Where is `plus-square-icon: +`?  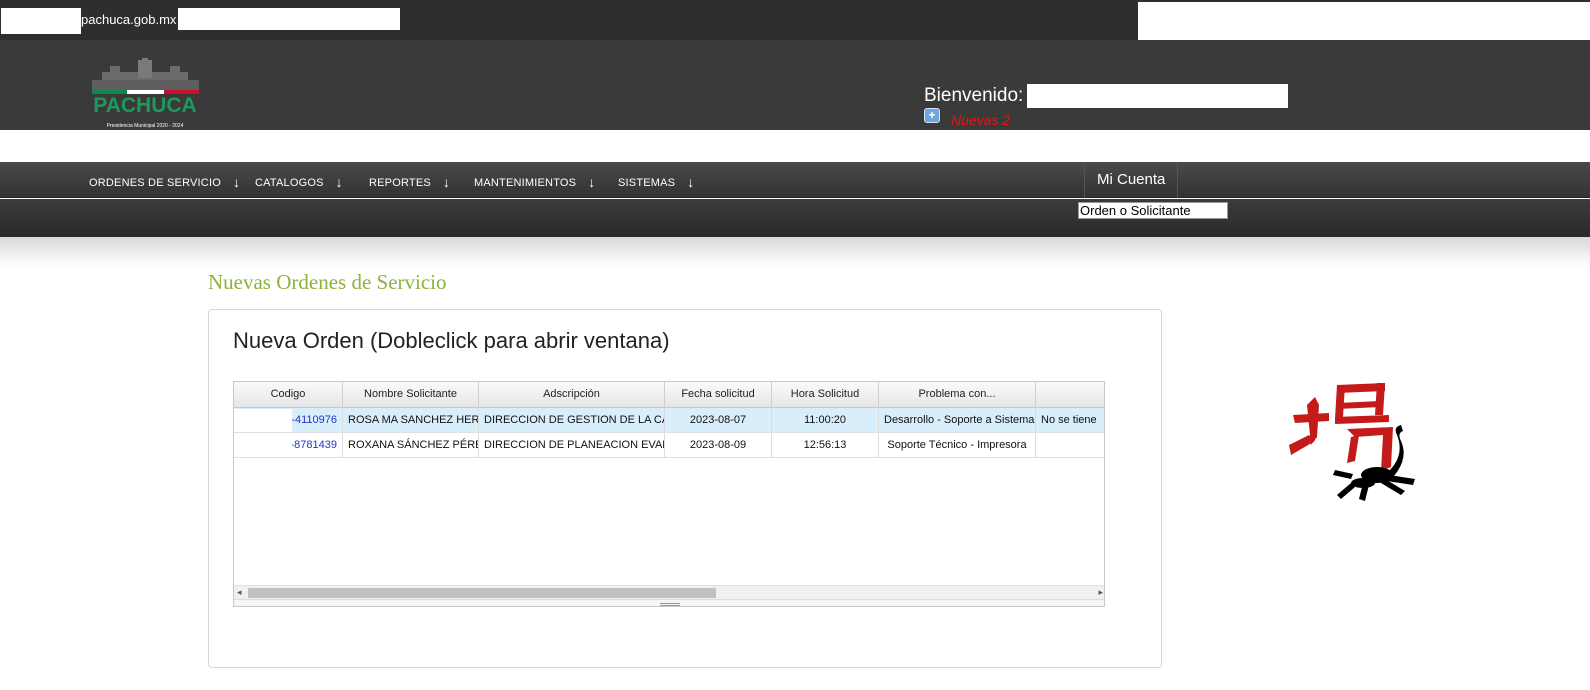
plus-square-icon: + is located at coordinates (932, 115).